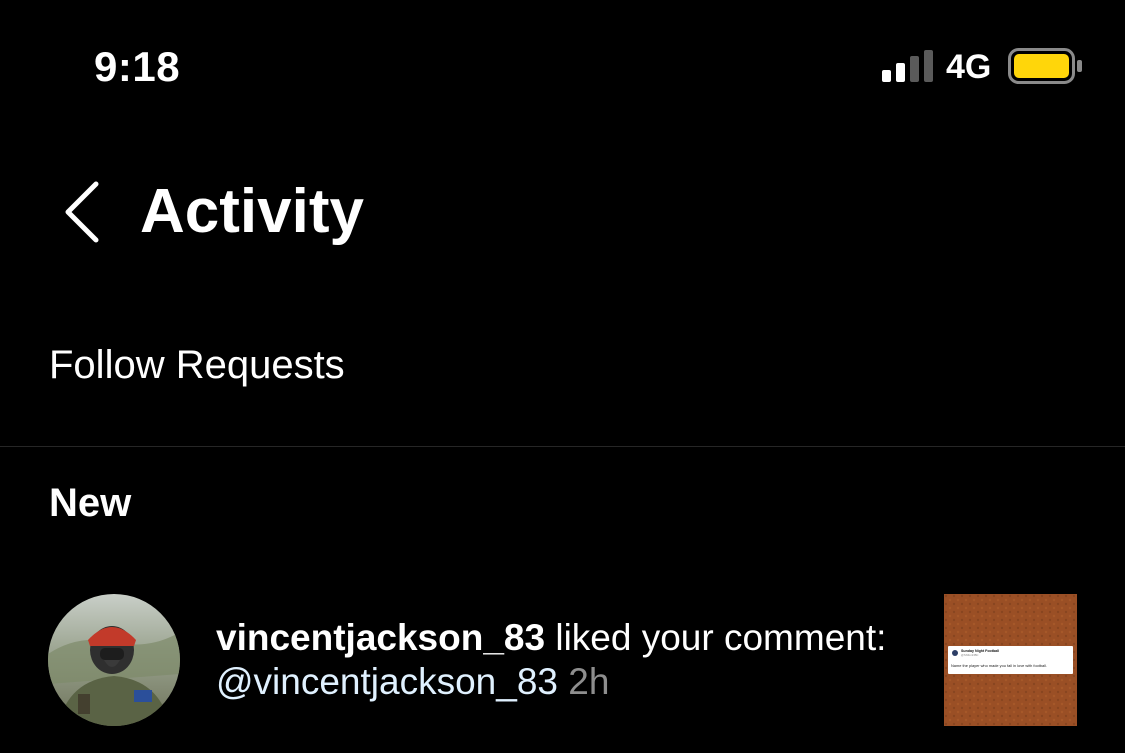  What do you see at coordinates (90, 503) in the screenshot?
I see `section-title-new: New` at bounding box center [90, 503].